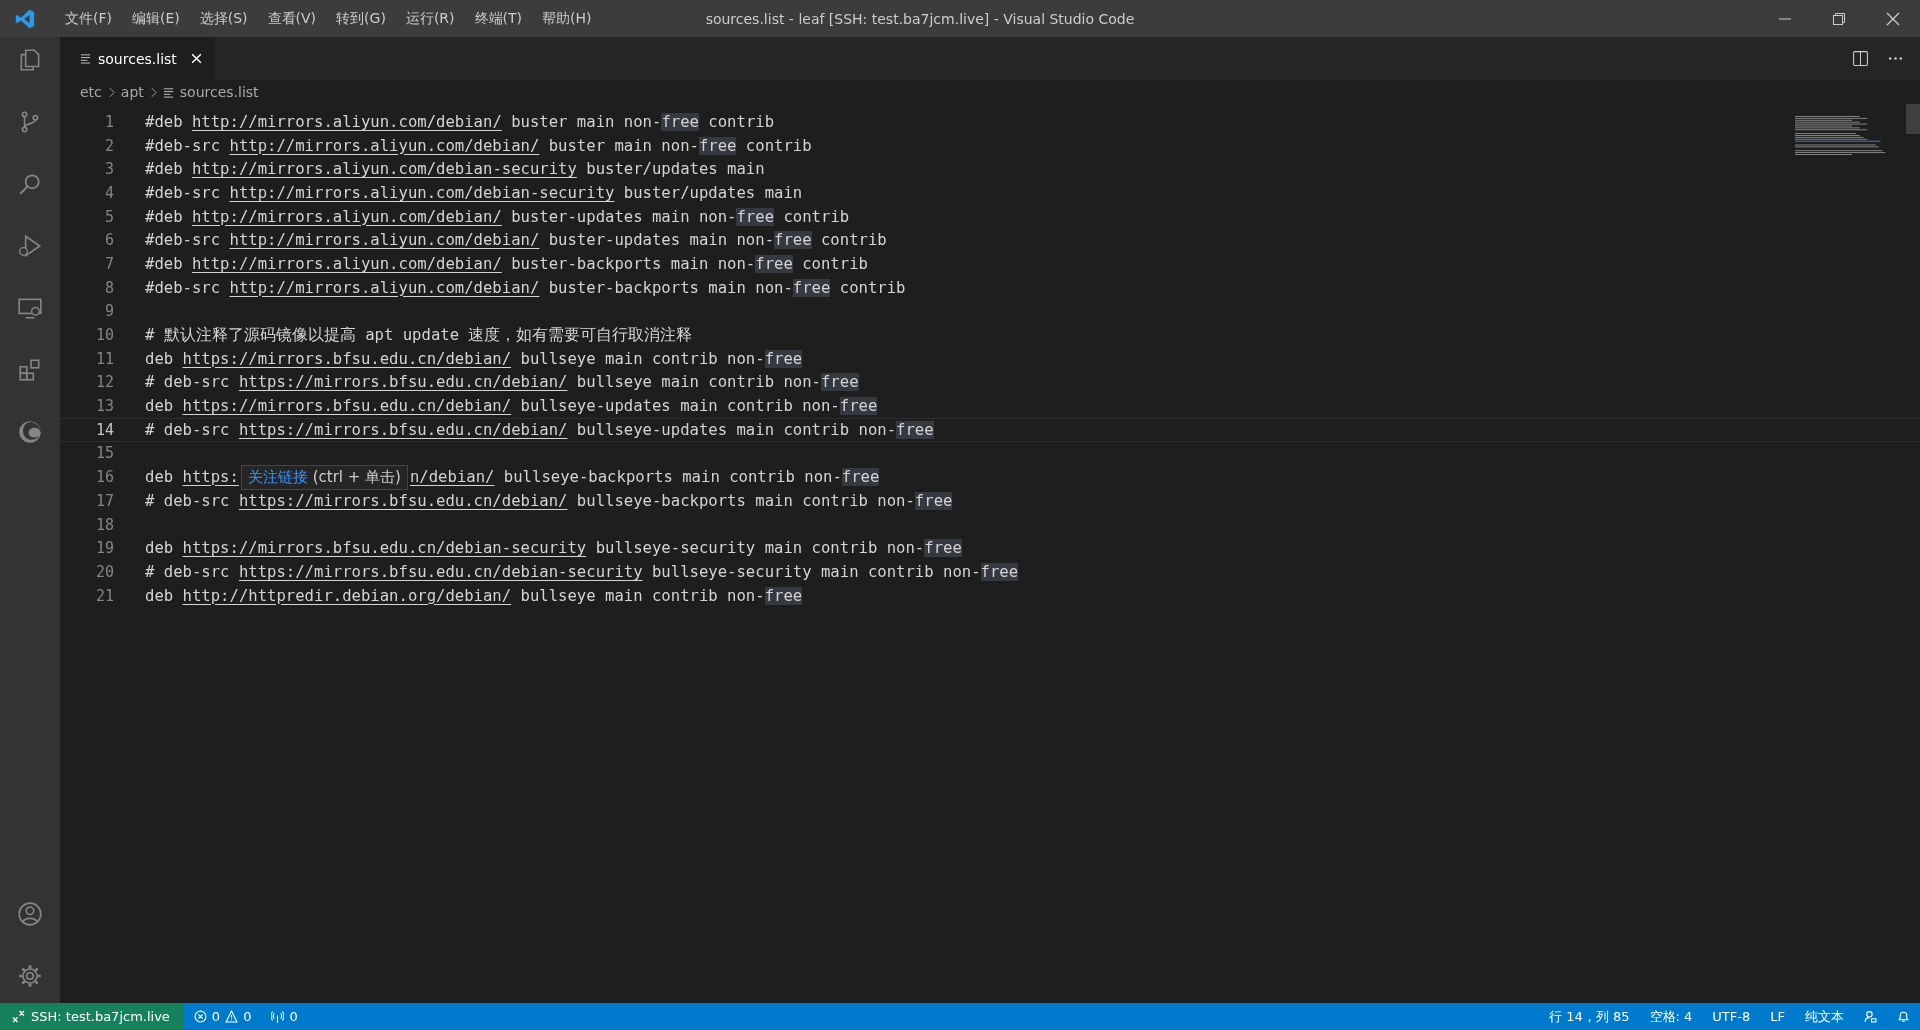 Image resolution: width=1920 pixels, height=1030 pixels. What do you see at coordinates (222, 1016) in the screenshot?
I see `problems-indicator: 0 0` at bounding box center [222, 1016].